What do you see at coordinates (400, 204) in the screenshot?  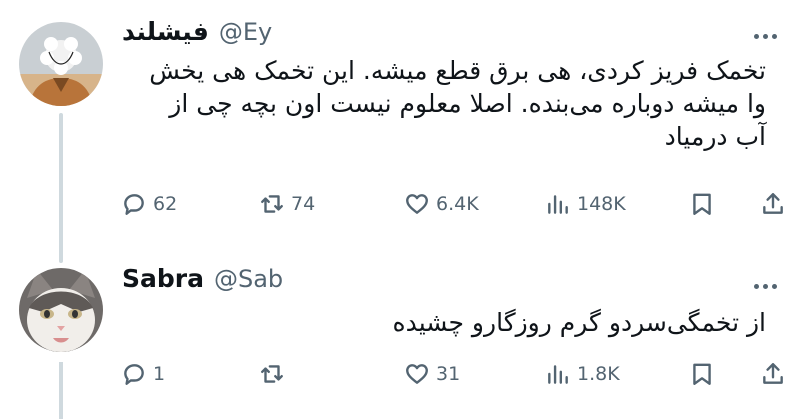 I see `action-bar: 62 74 6.4K 148K` at bounding box center [400, 204].